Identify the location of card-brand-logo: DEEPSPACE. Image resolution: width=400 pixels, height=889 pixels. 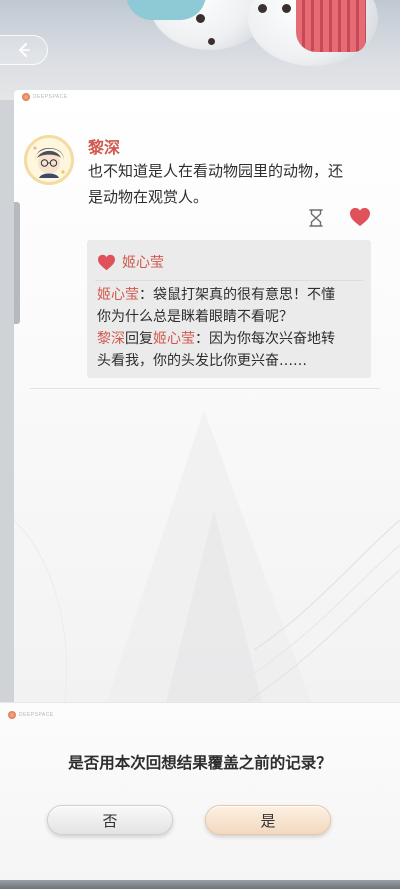
(45, 97).